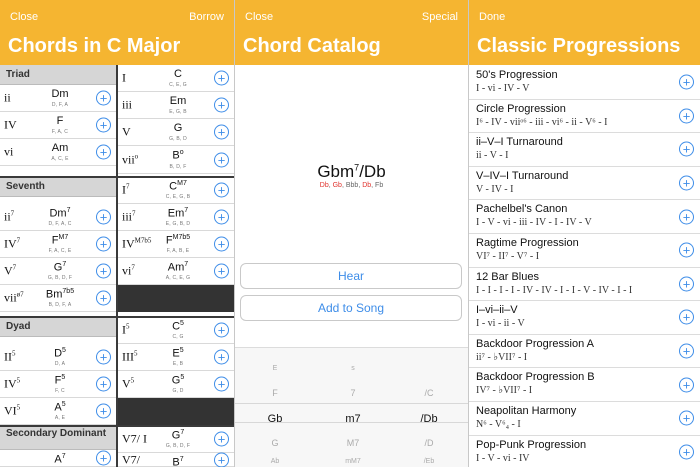  What do you see at coordinates (275, 419) in the screenshot?
I see `picker-option: Gb` at bounding box center [275, 419].